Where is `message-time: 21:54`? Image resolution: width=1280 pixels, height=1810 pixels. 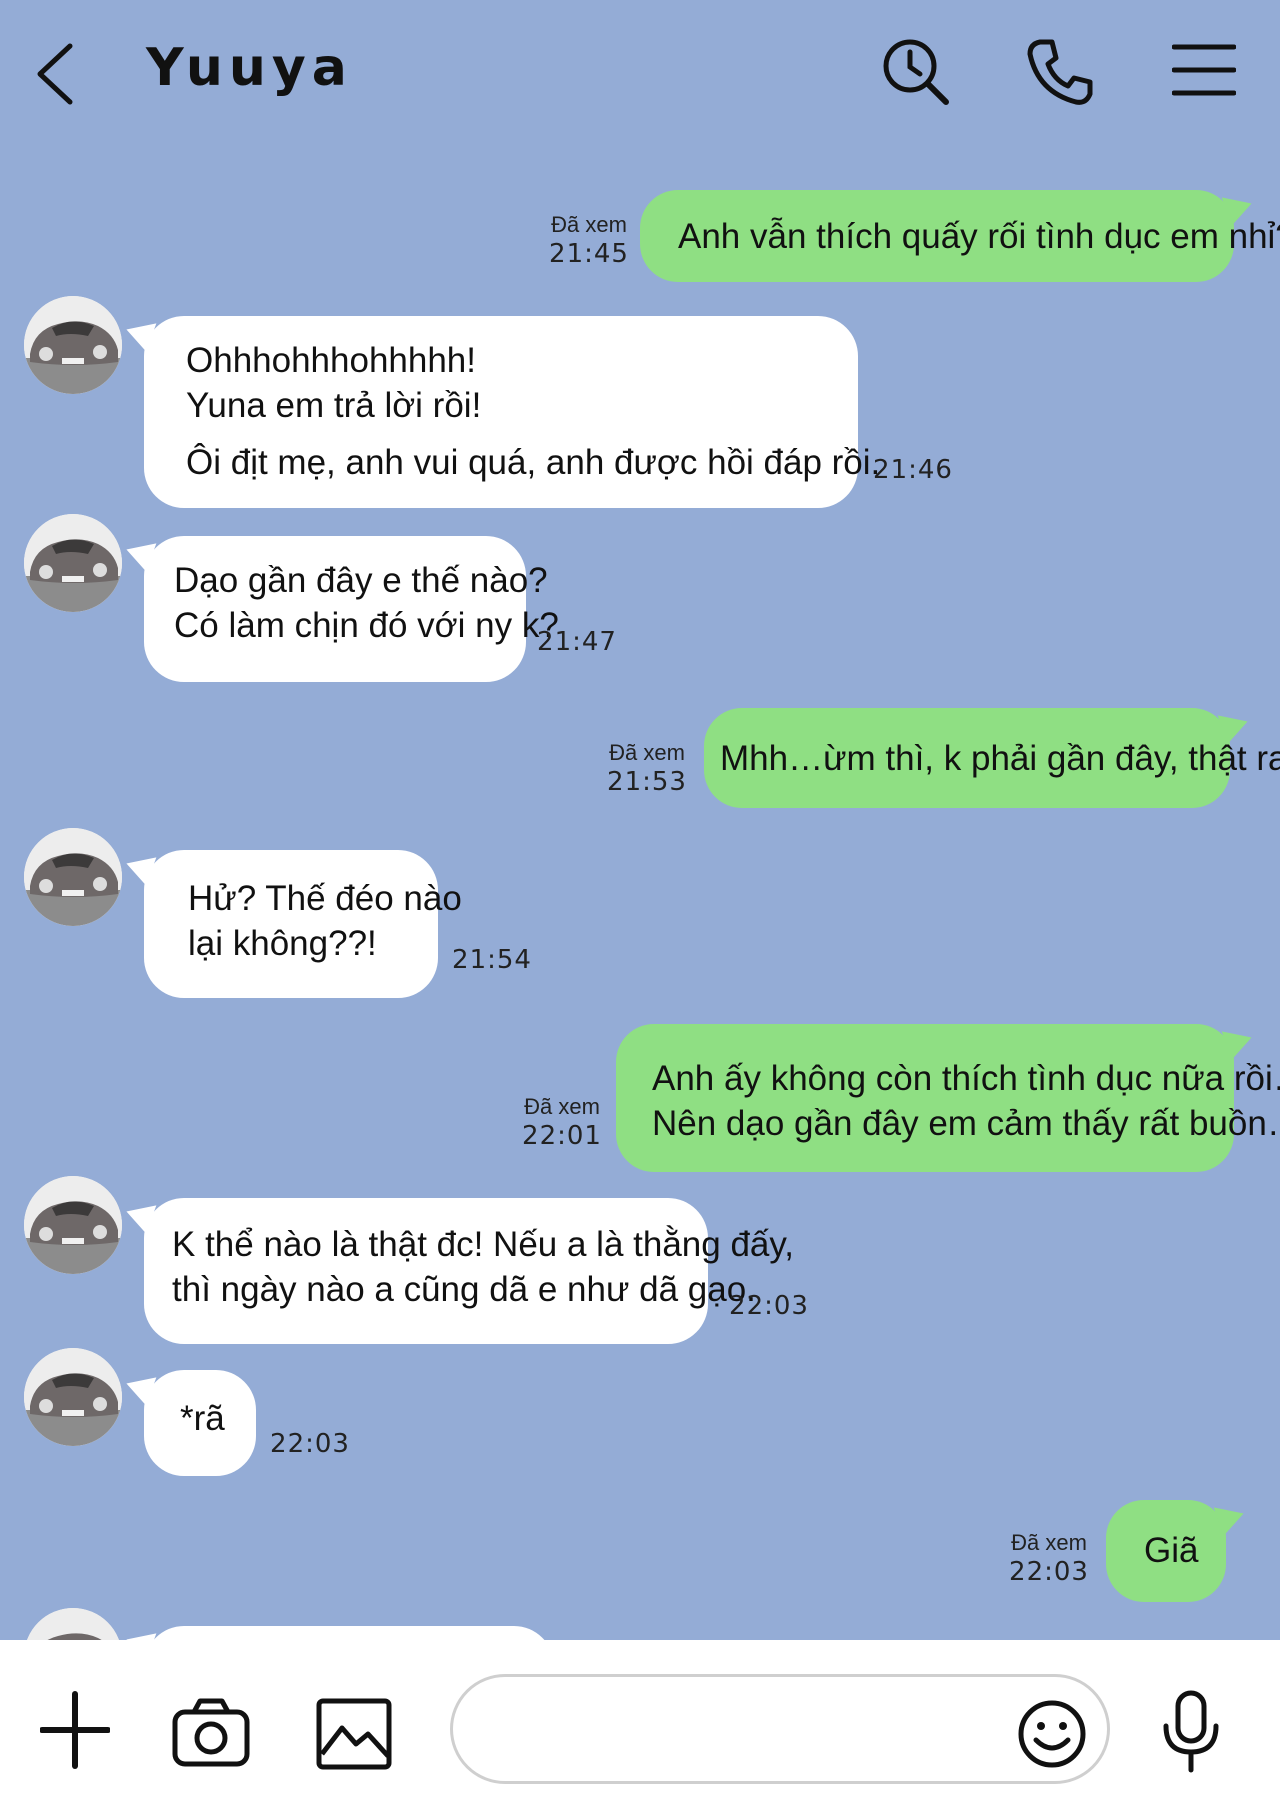 message-time: 21:54 is located at coordinates (492, 960).